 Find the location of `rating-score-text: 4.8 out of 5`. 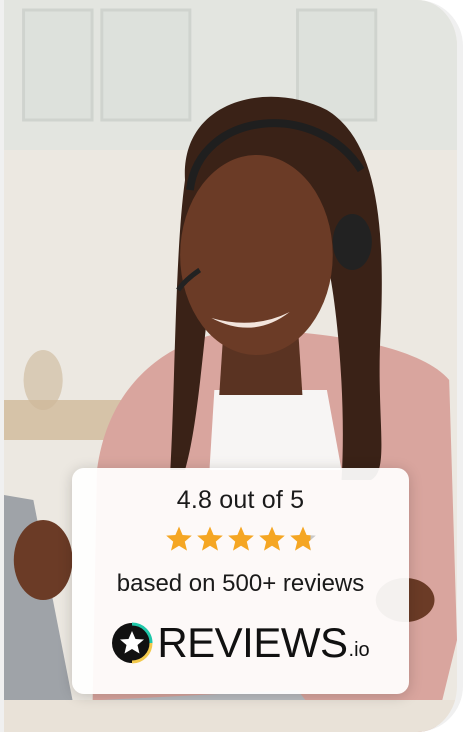

rating-score-text: 4.8 out of 5 is located at coordinates (240, 500).